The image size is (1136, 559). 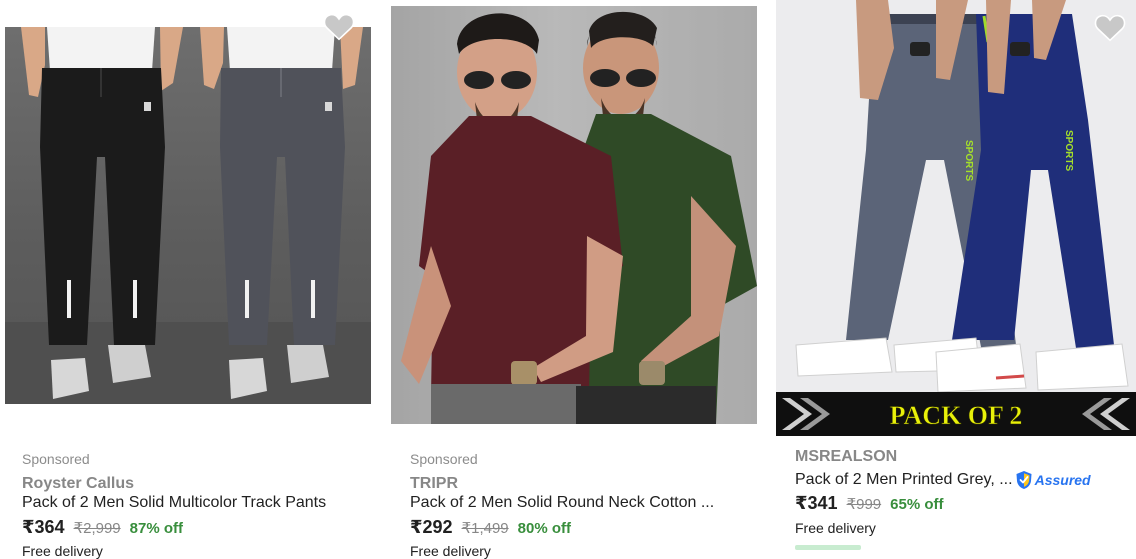 I want to click on selling-price: ₹341, so click(x=816, y=503).